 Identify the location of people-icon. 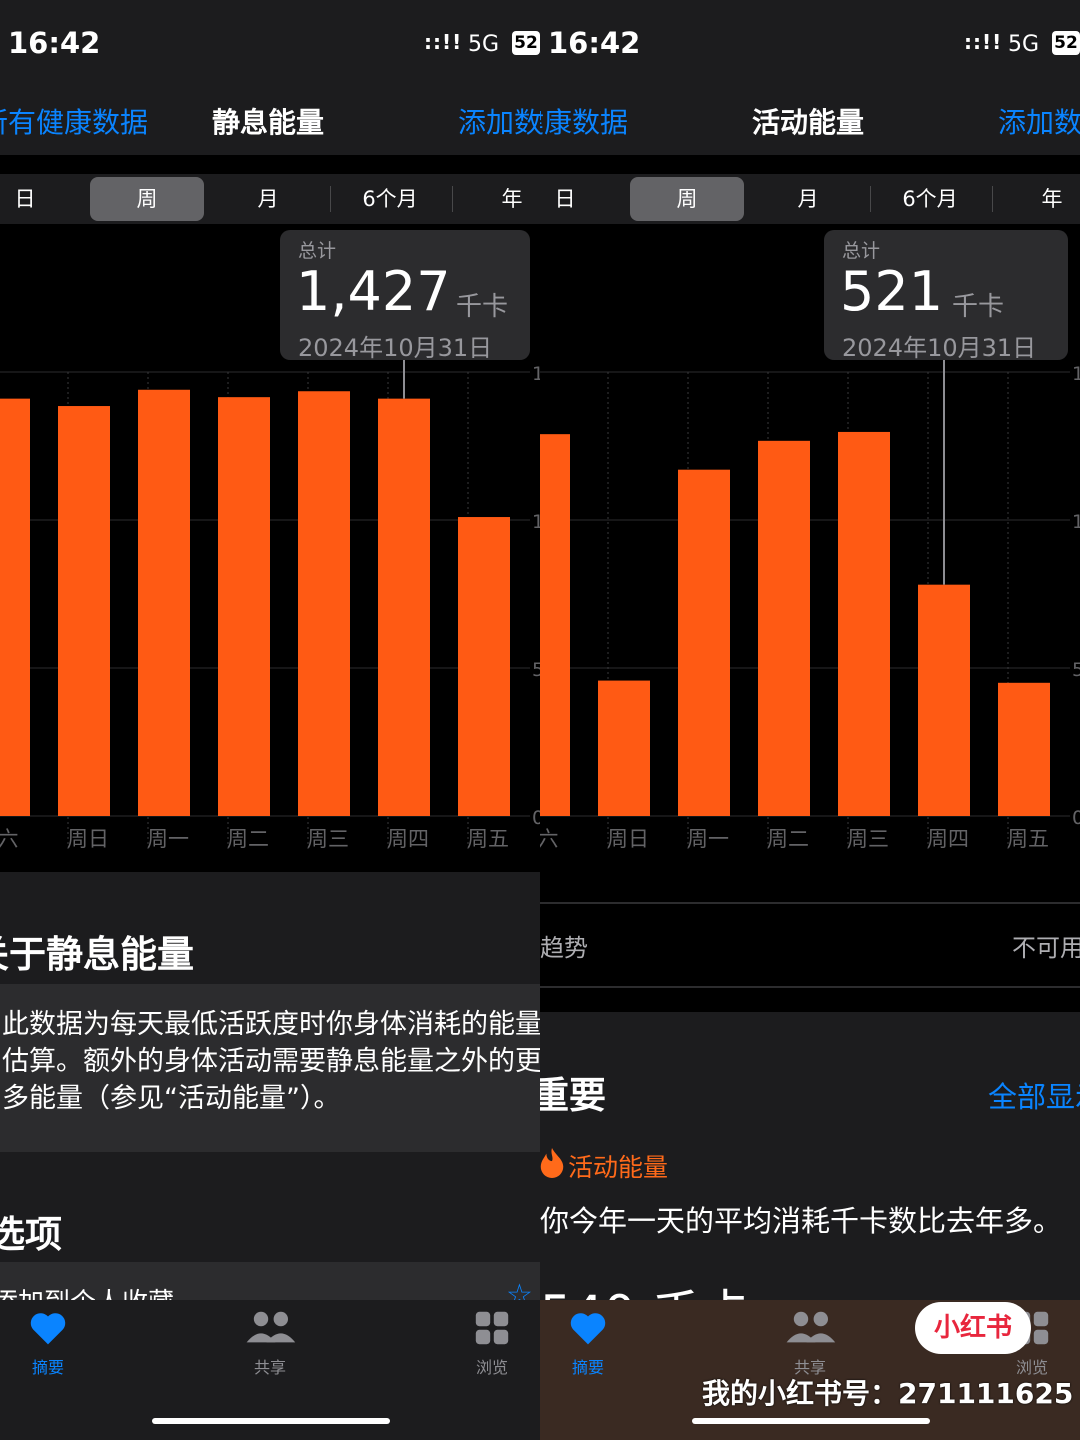
(811, 1327).